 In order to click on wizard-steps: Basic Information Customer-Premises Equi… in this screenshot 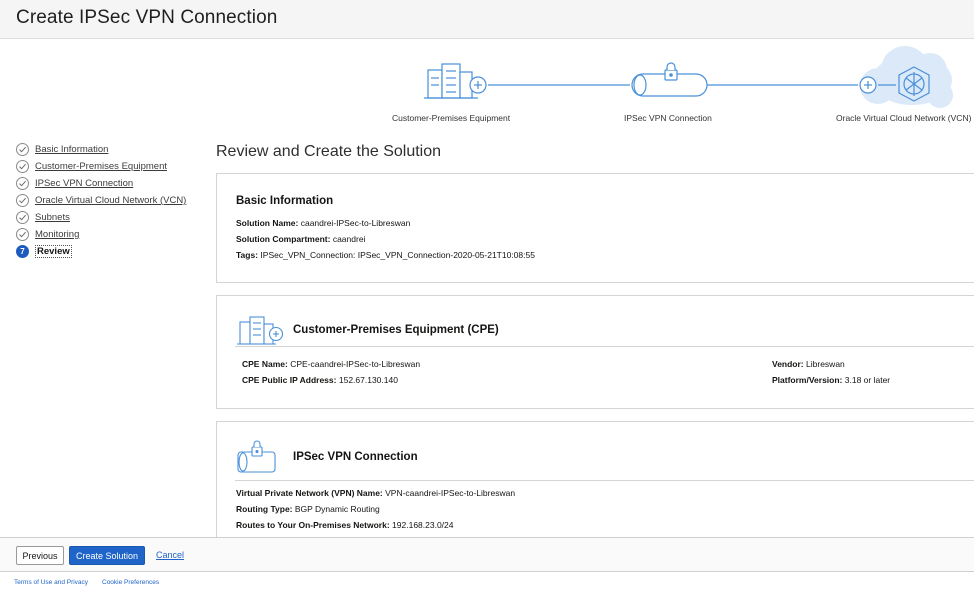, I will do `click(111, 200)`.